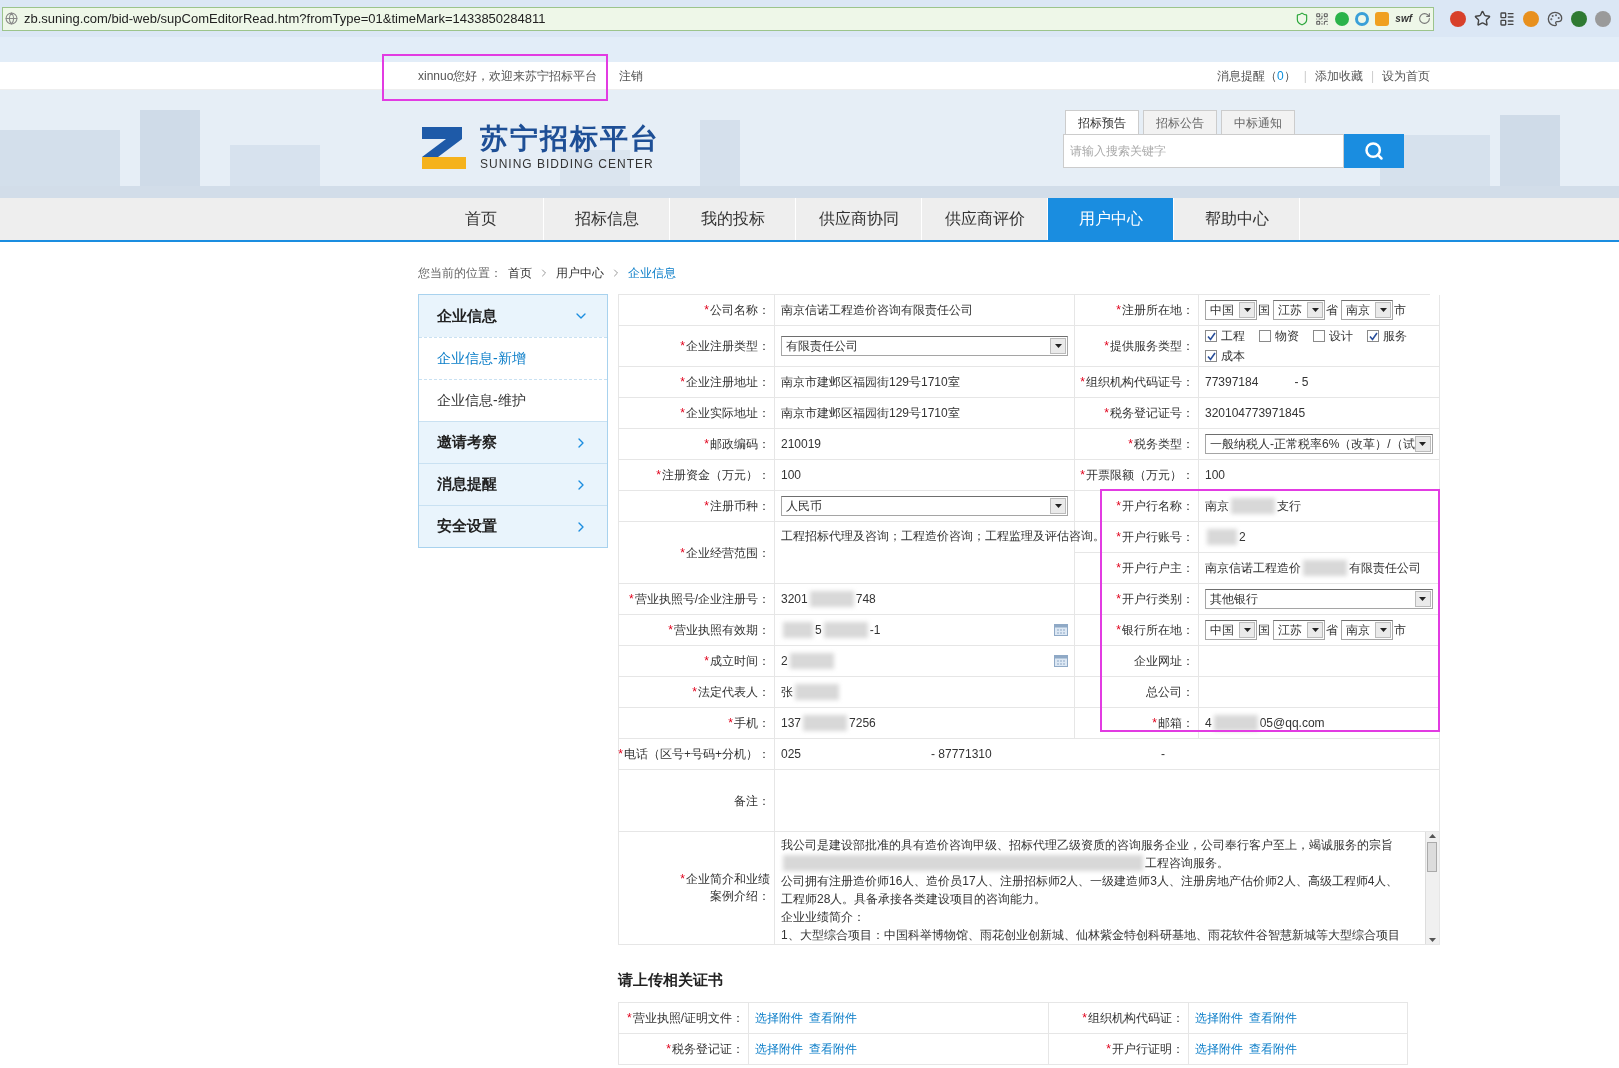 This screenshot has width=1619, height=1068. What do you see at coordinates (1203, 151) in the screenshot?
I see `search-field: 请输入搜索关键字` at bounding box center [1203, 151].